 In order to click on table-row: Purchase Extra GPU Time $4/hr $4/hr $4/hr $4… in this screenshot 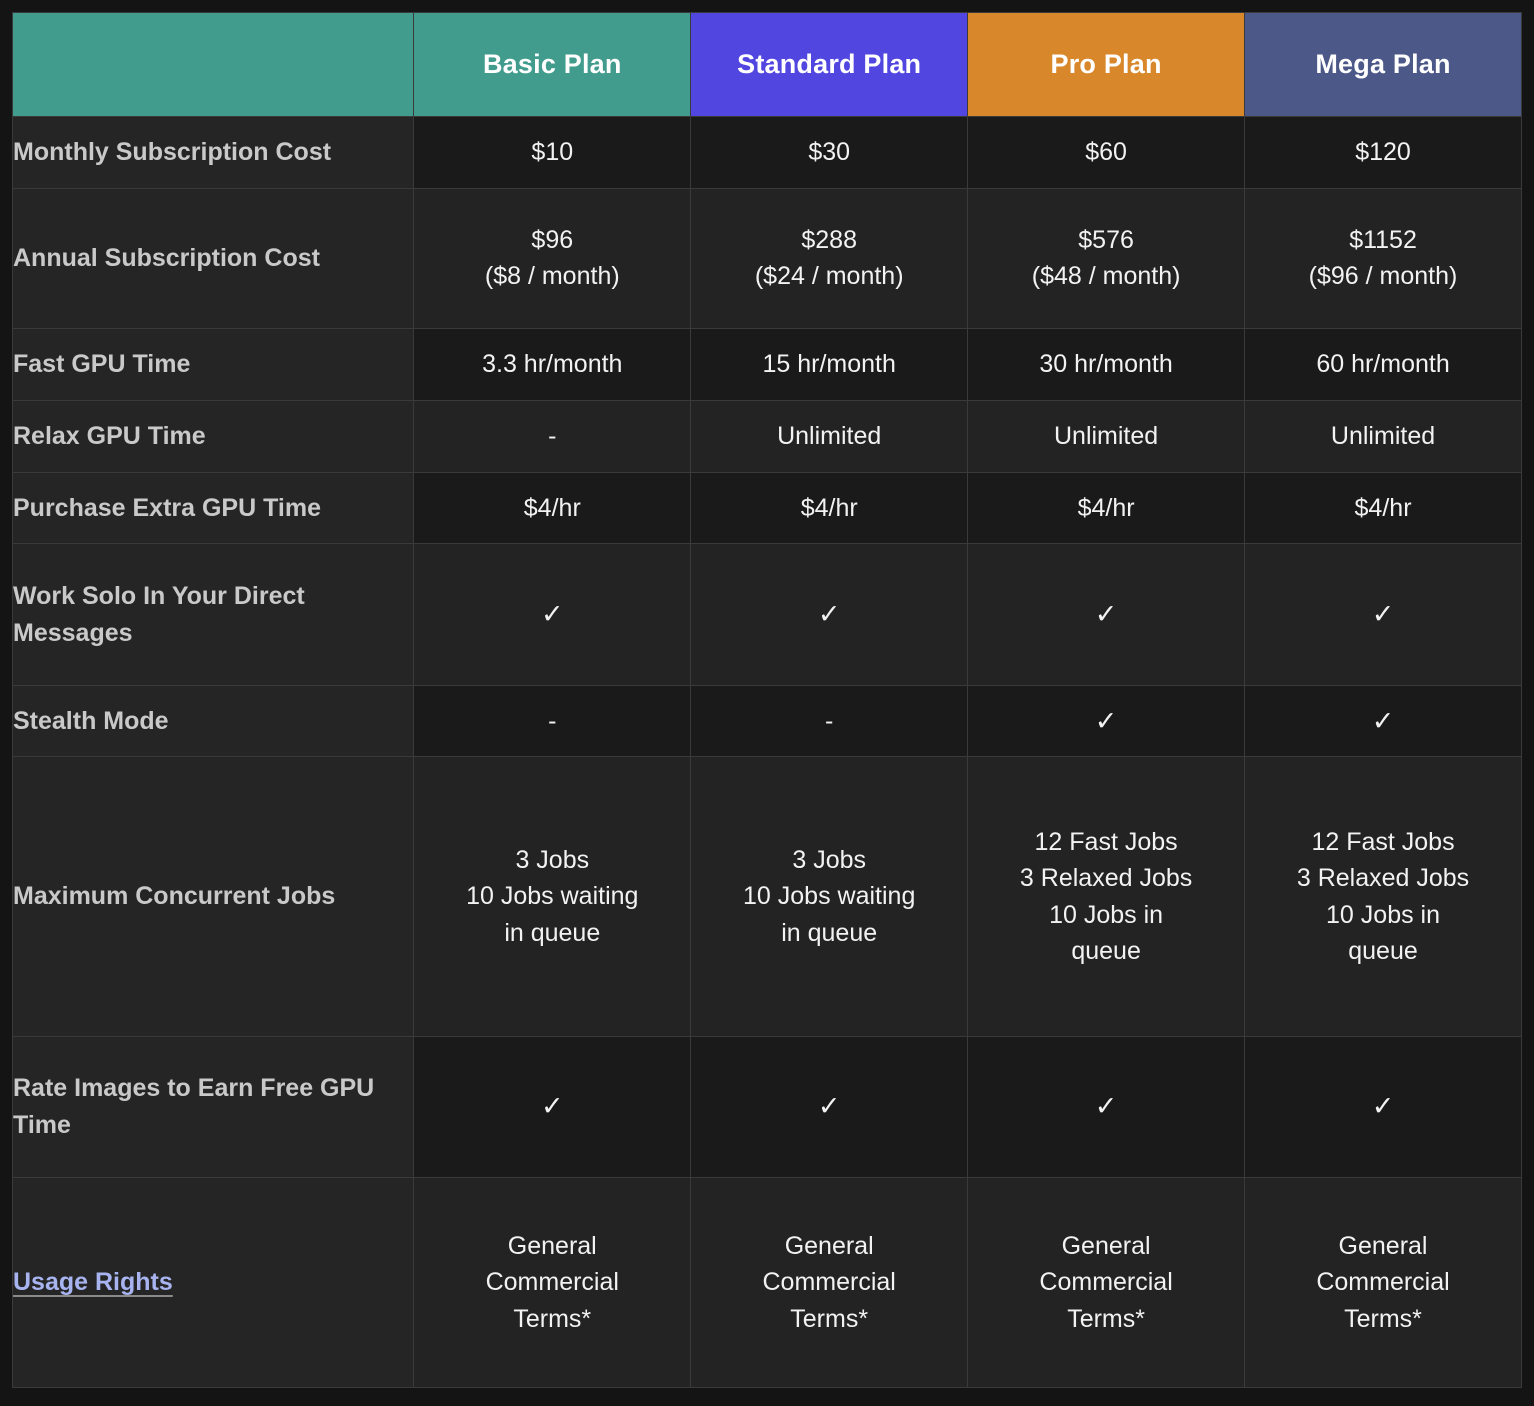, I will do `click(766, 508)`.